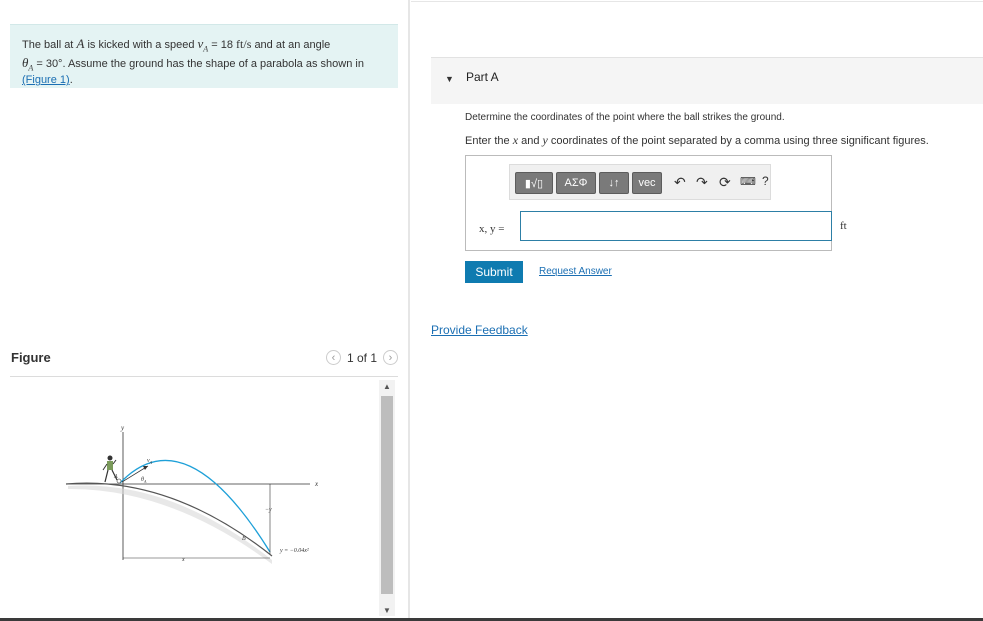  Describe the element at coordinates (647, 183) in the screenshot. I see `vector-button: vec` at that location.